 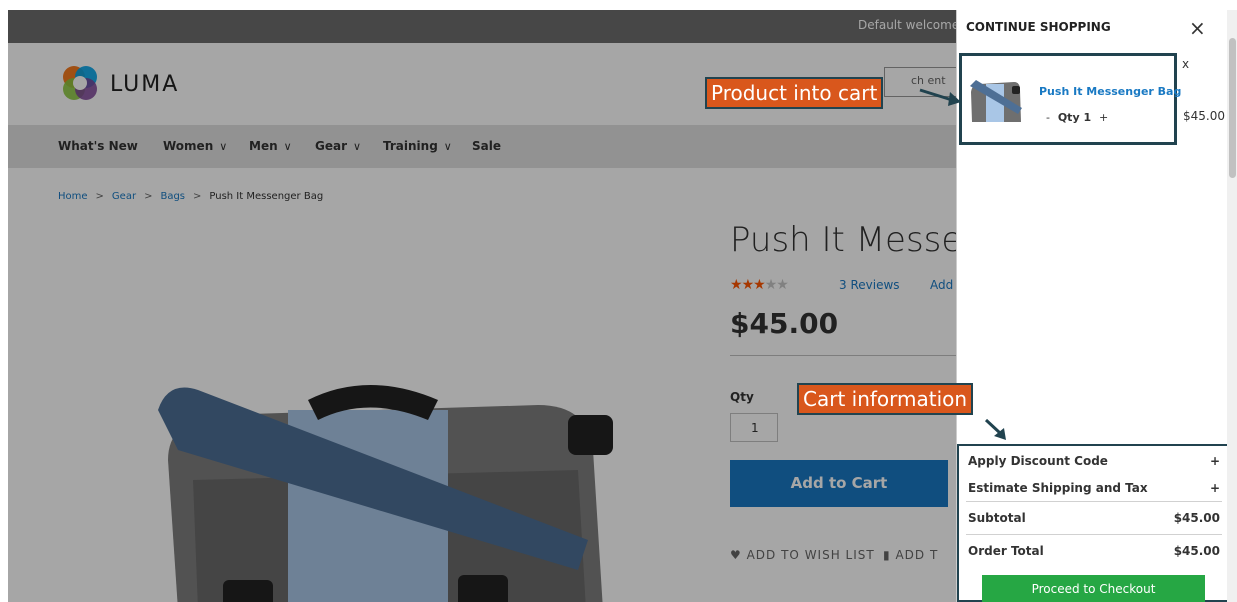 I want to click on qty-value: Qty 1, so click(x=1074, y=117).